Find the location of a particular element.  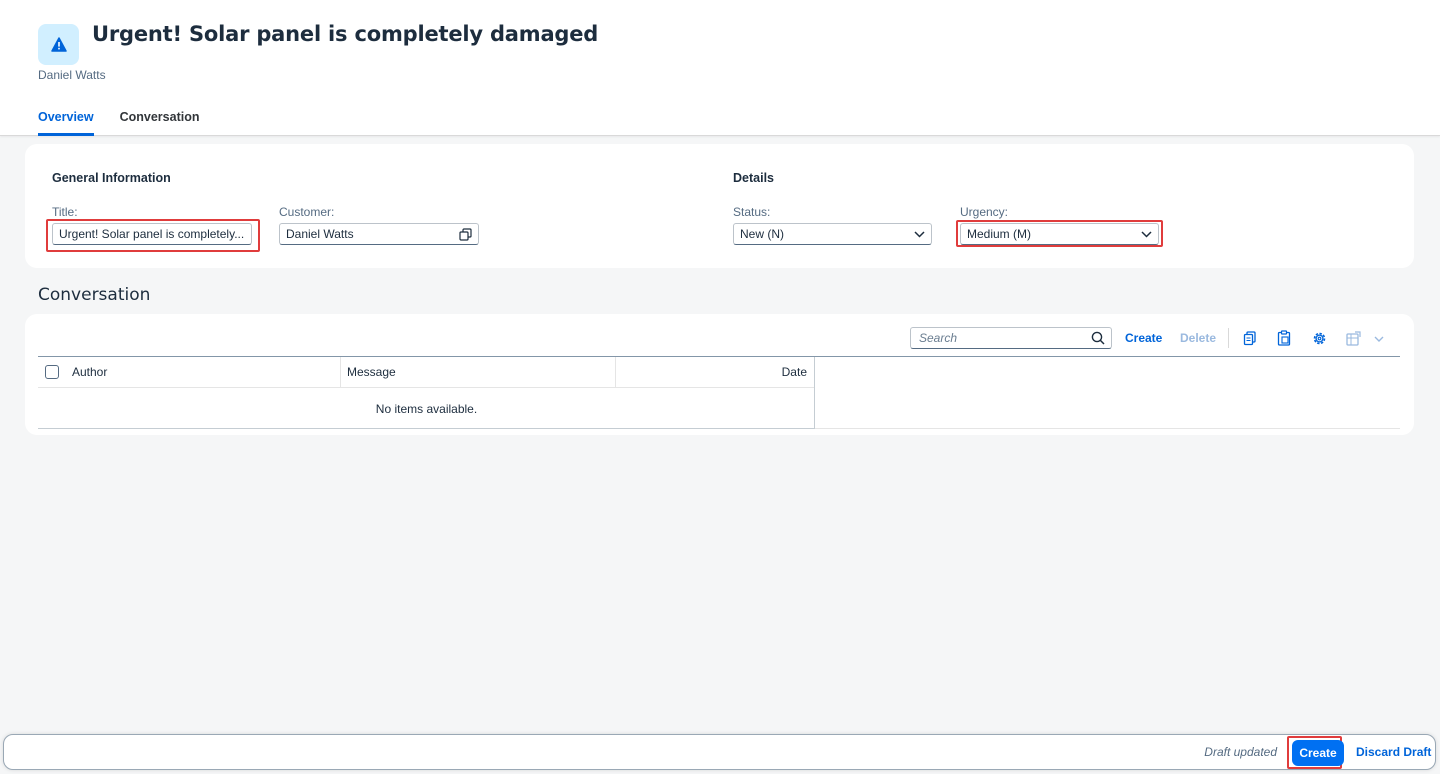

status-select-value: New (N) is located at coordinates (762, 234).